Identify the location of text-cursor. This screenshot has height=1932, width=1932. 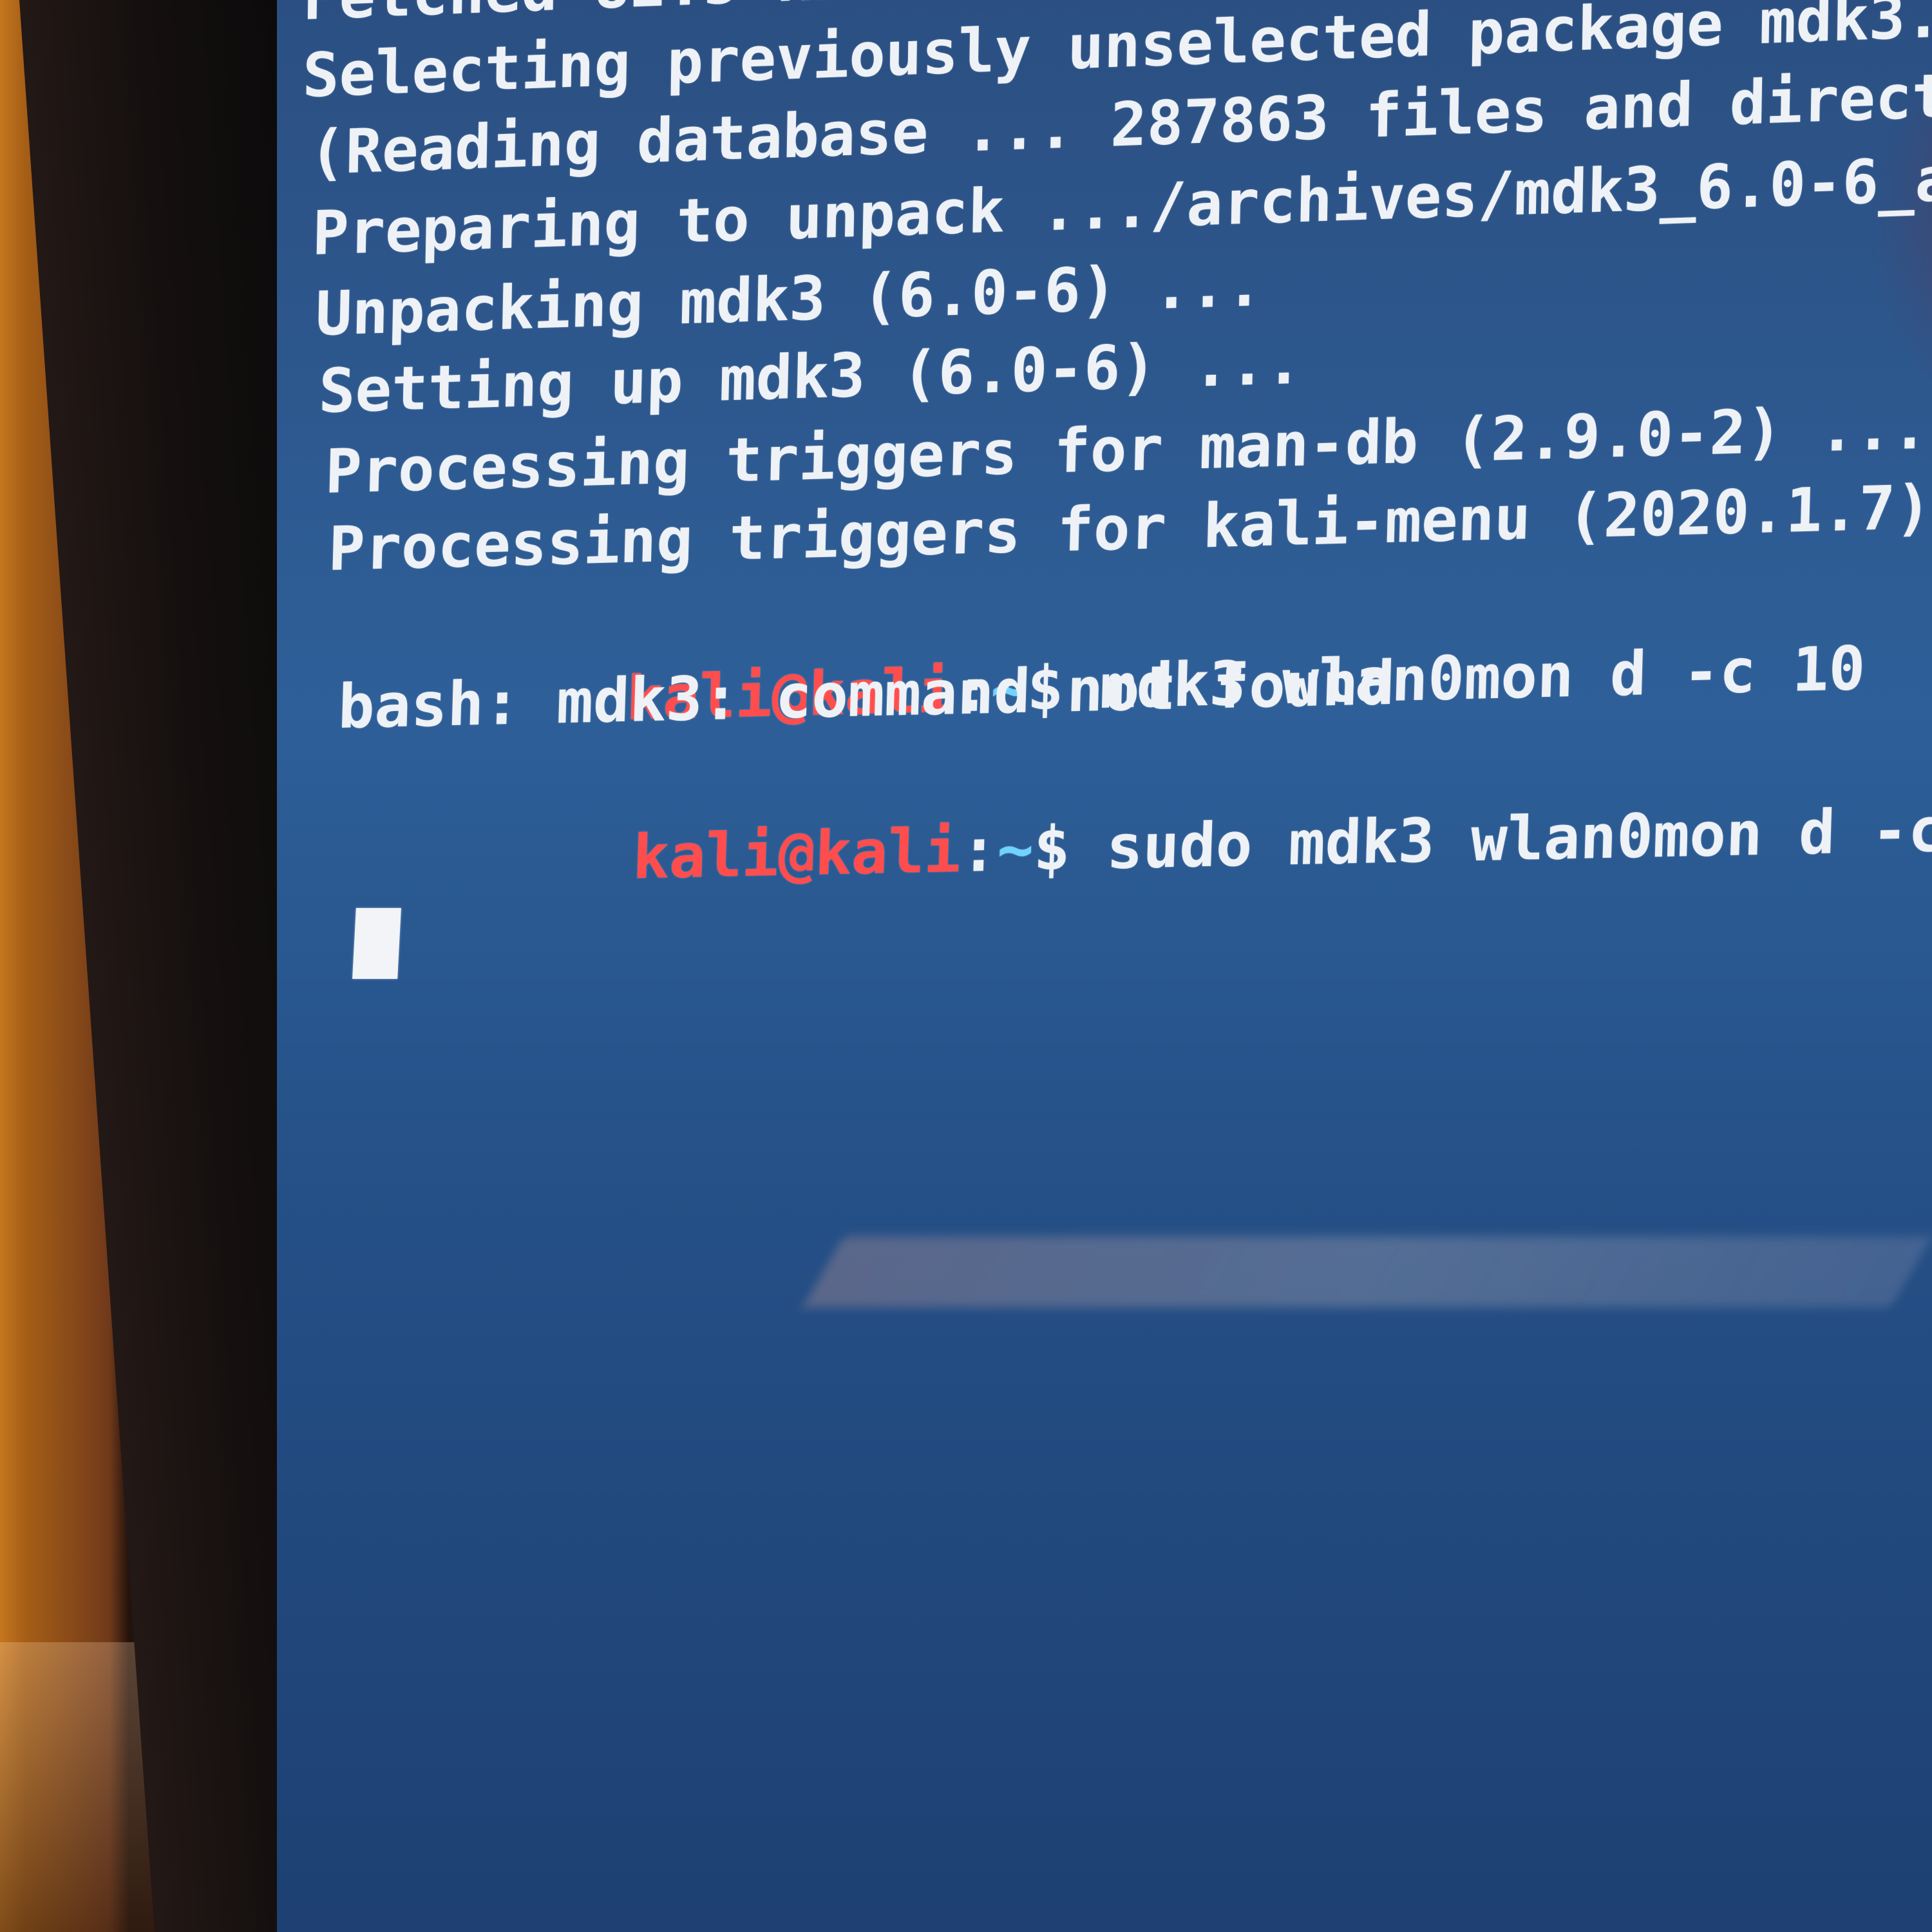
(377, 943).